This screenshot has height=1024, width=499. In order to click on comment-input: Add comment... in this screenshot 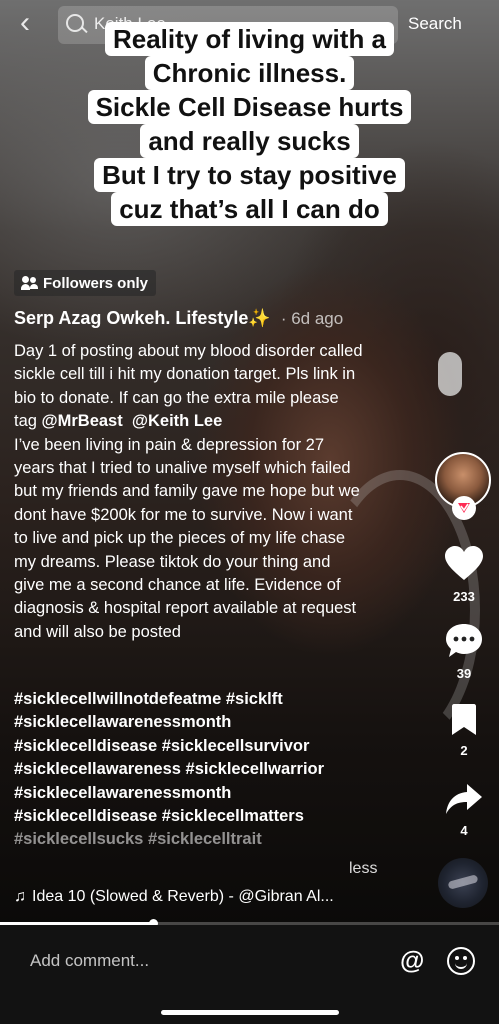, I will do `click(89, 961)`.